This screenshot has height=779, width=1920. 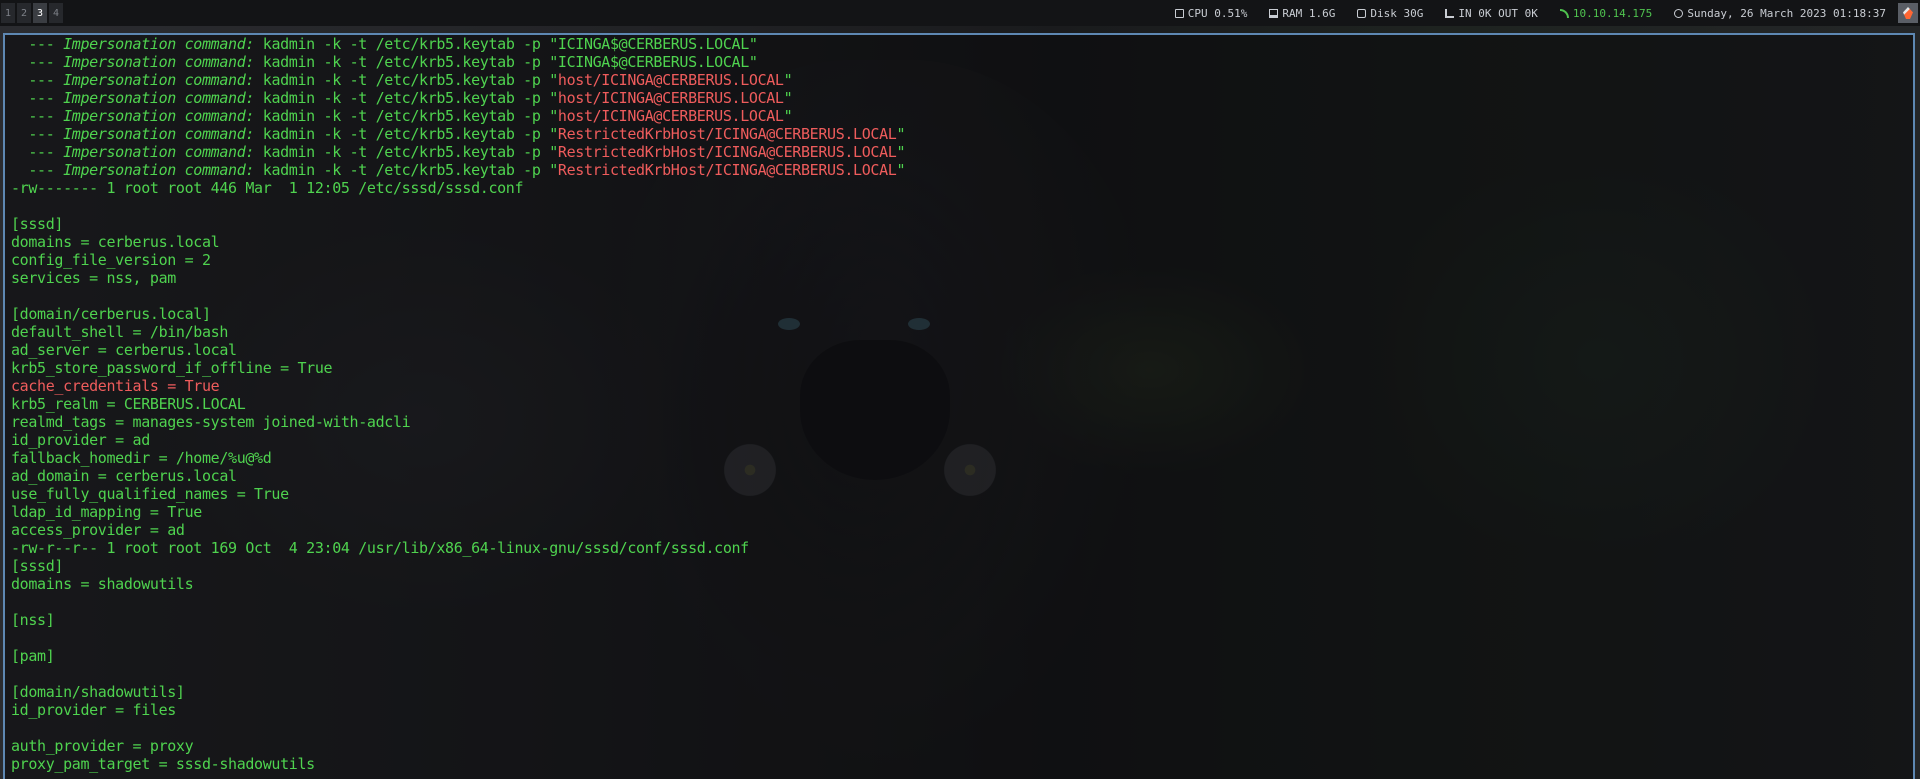 I want to click on terminal-text: default_shell = /bin/bash, so click(x=120, y=332).